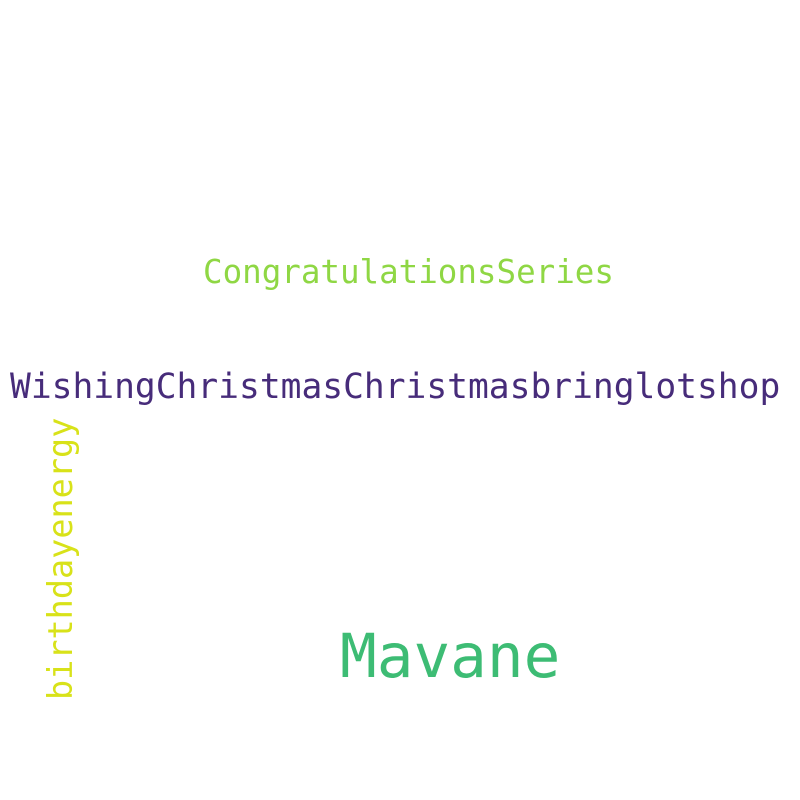 This screenshot has height=800, width=800. I want to click on word-mavane: Mavane, so click(450, 656).